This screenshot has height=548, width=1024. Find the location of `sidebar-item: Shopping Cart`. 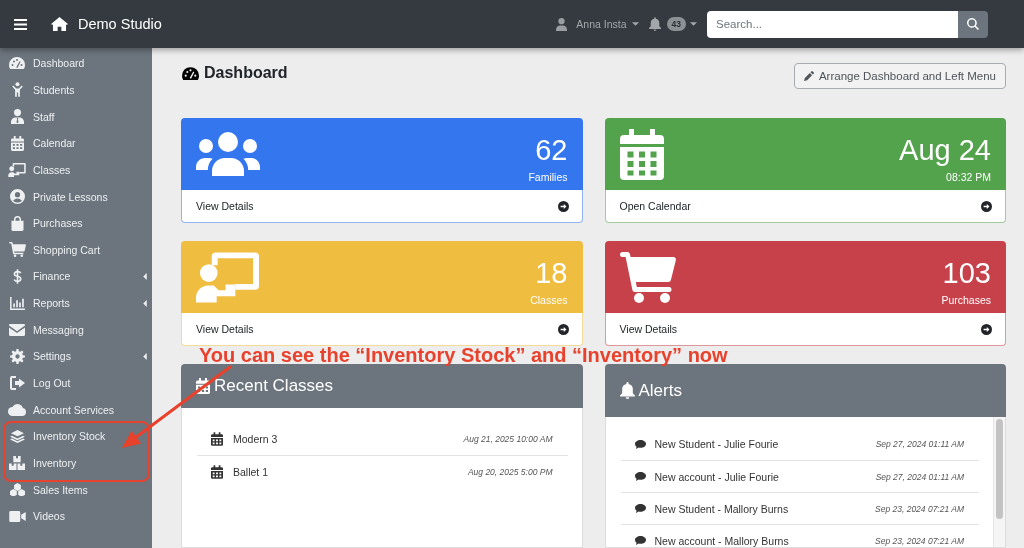

sidebar-item: Shopping Cart is located at coordinates (51, 250).